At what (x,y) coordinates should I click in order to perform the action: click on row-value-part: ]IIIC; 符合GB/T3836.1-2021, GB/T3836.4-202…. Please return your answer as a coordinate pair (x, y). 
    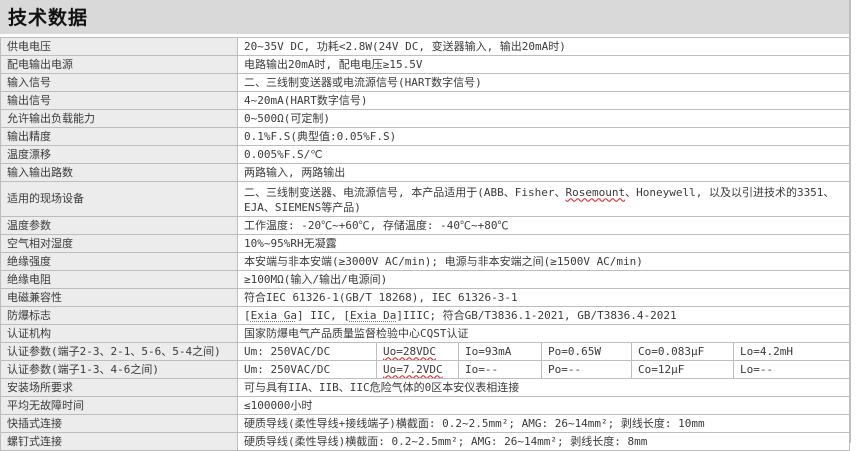
    Looking at the image, I should click on (536, 315).